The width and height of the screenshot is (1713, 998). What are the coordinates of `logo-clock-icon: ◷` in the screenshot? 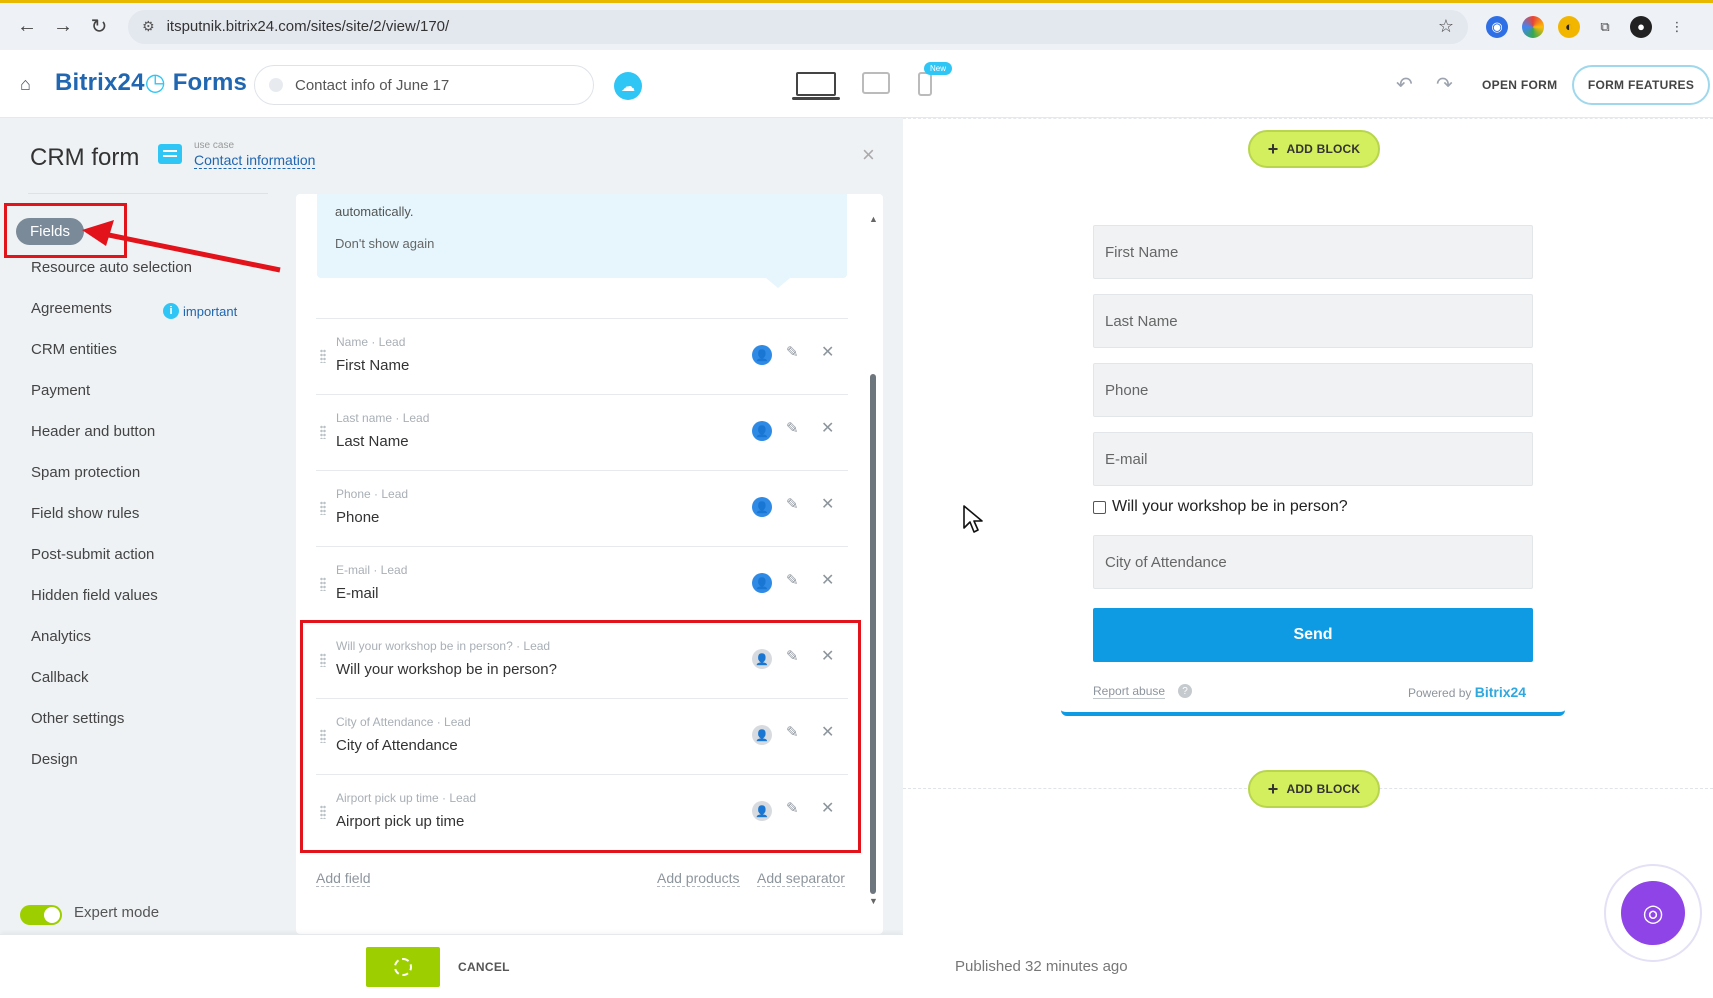 It's located at (155, 82).